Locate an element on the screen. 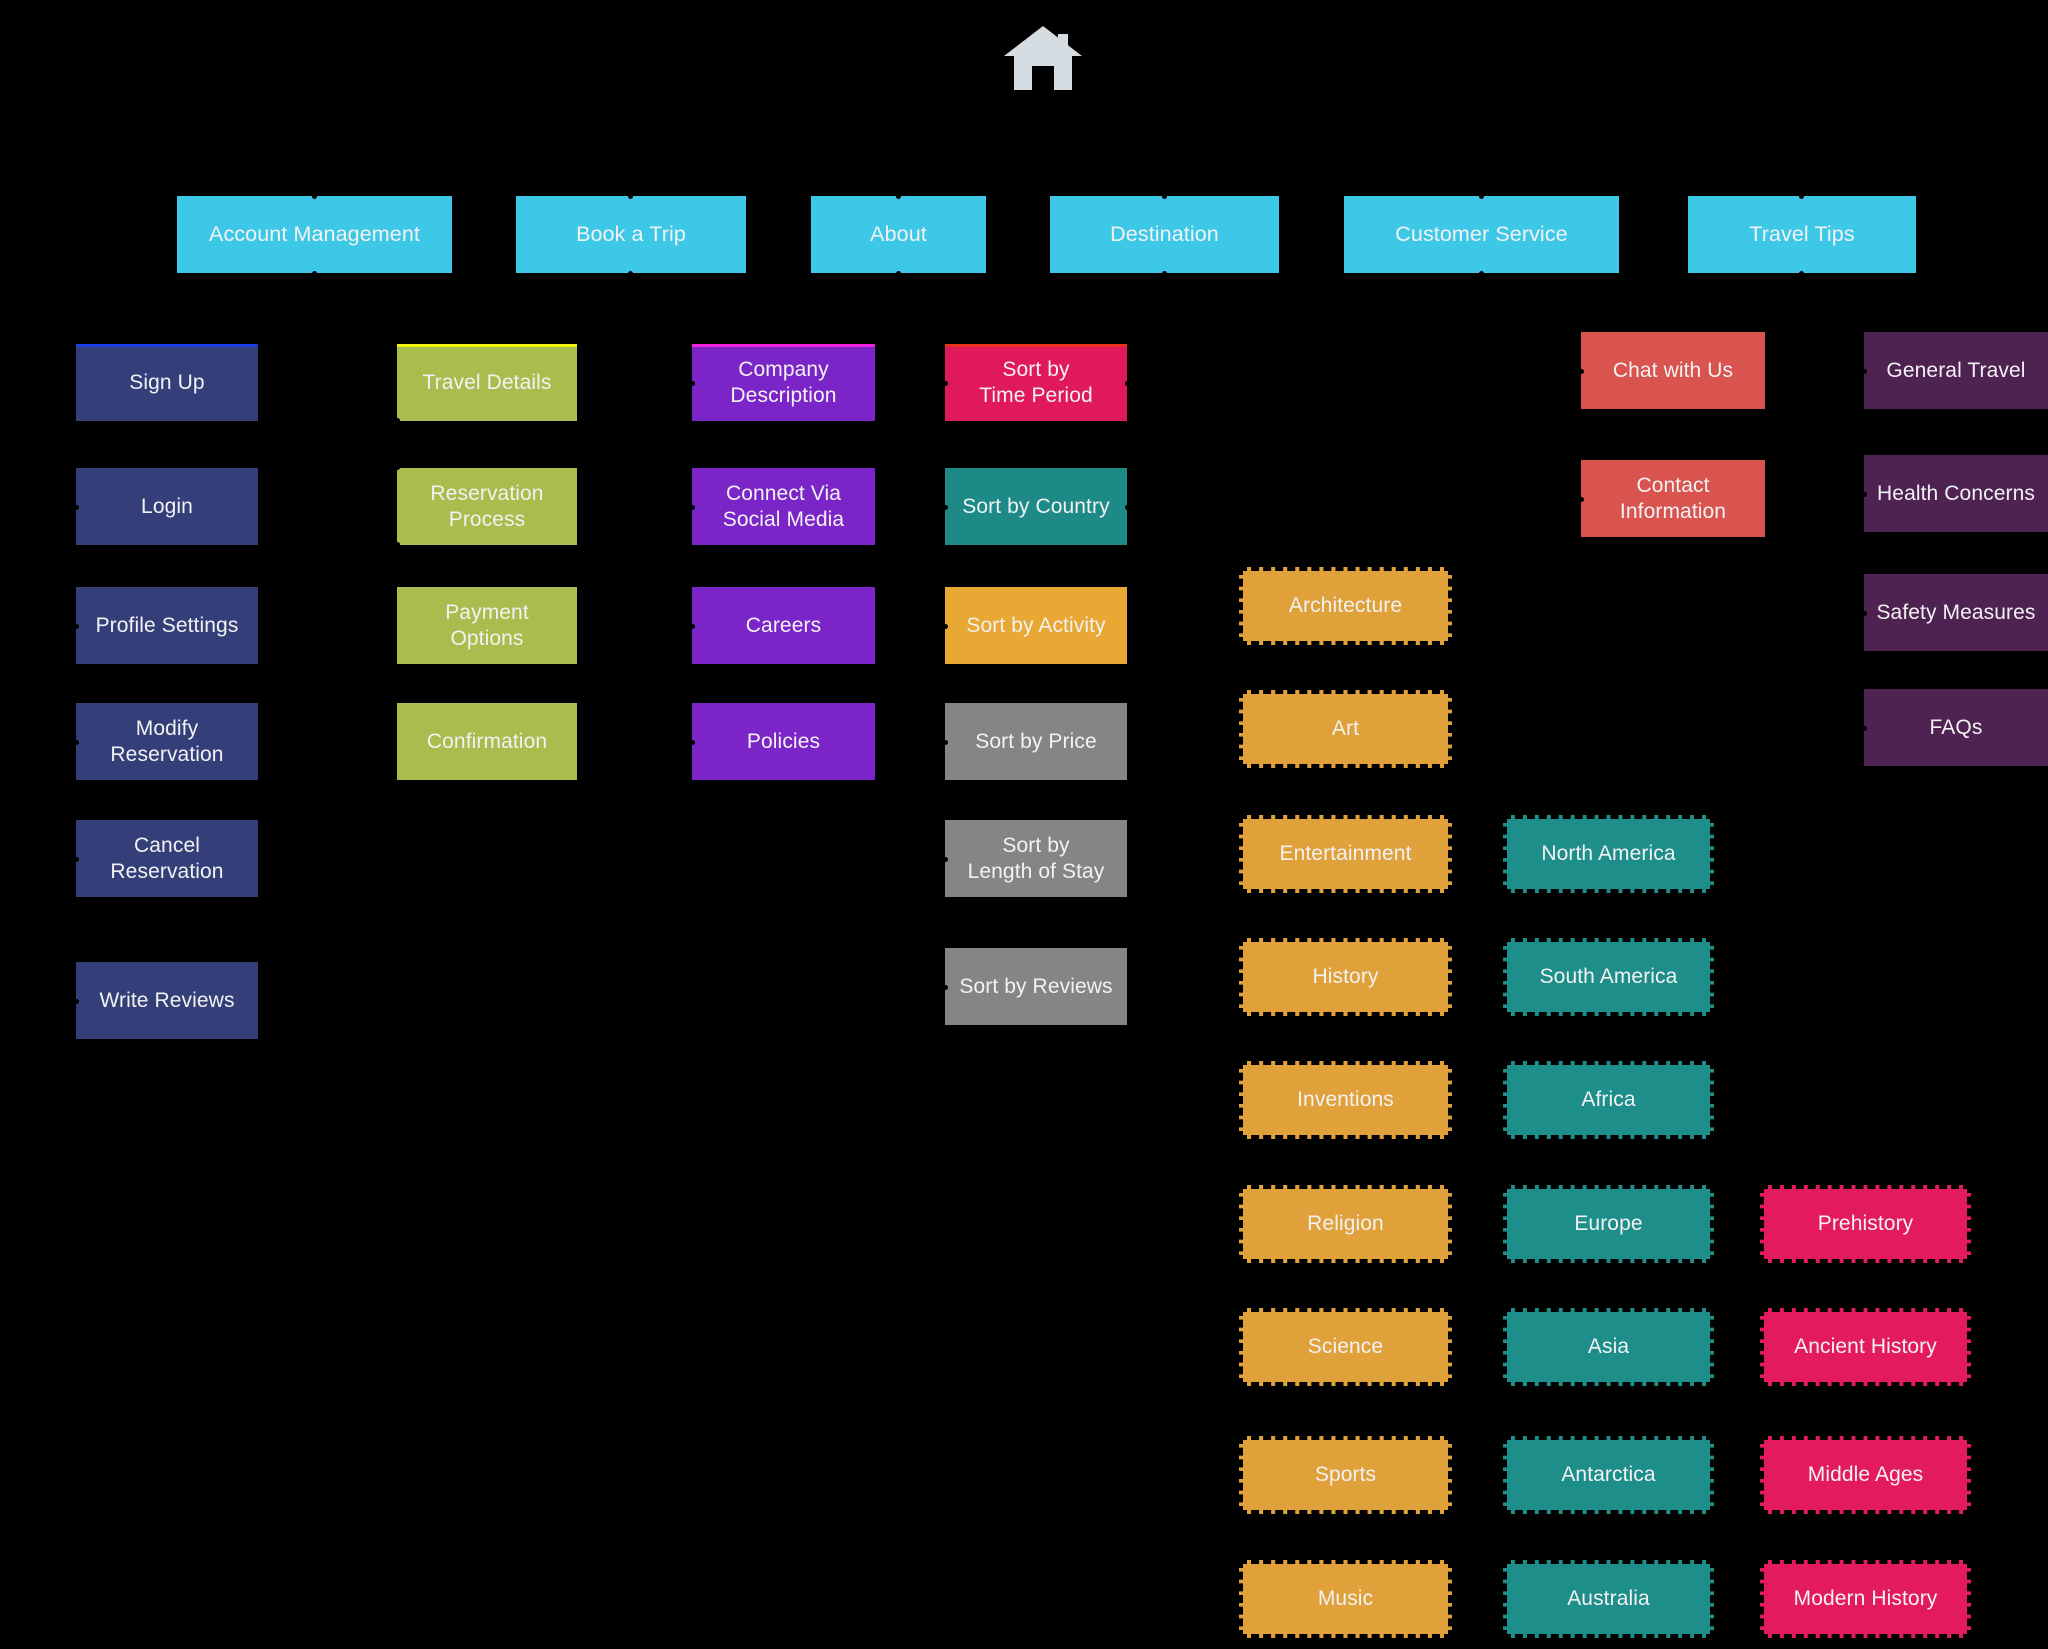 Image resolution: width=2048 pixels, height=1649 pixels. node-label: Travel Details is located at coordinates (487, 382).